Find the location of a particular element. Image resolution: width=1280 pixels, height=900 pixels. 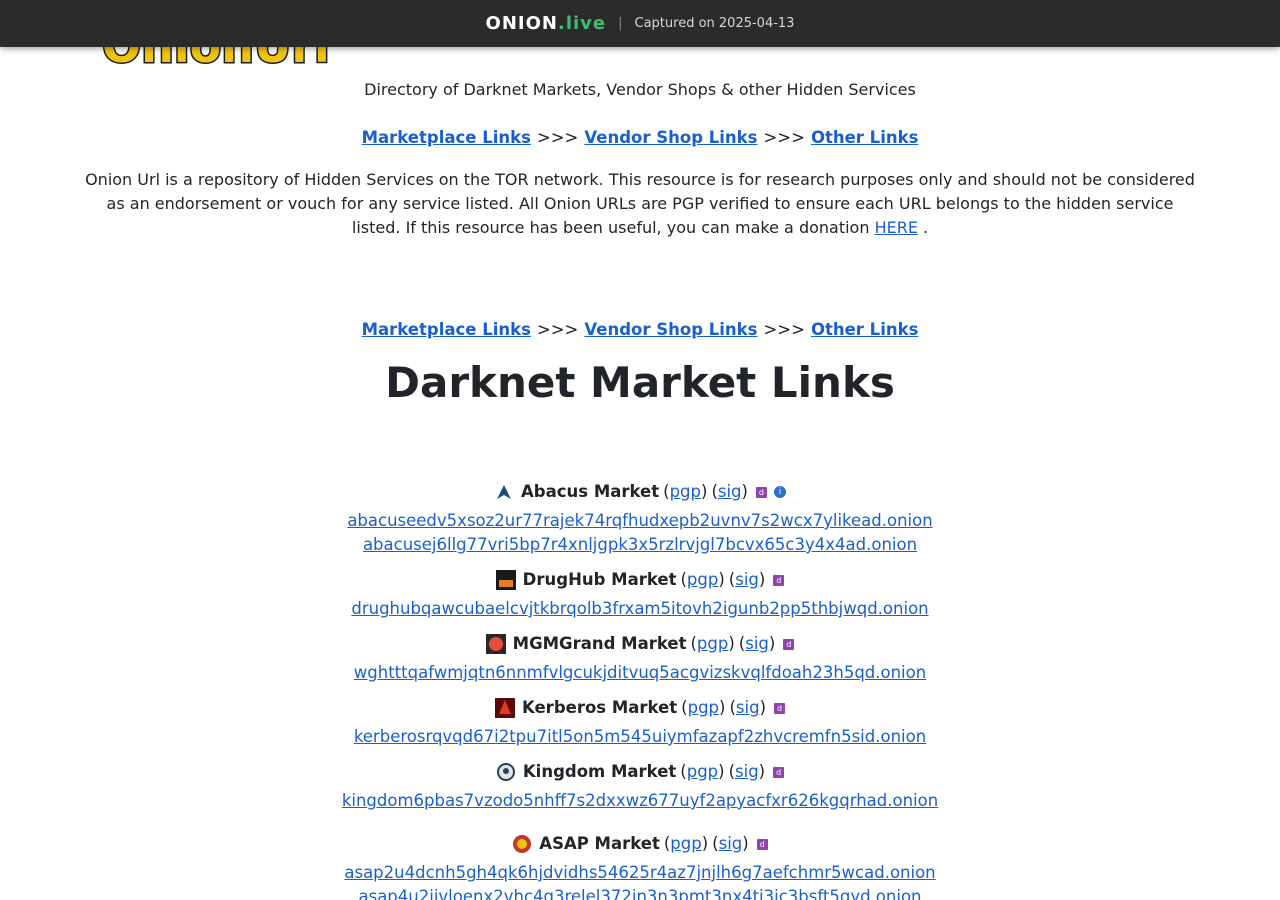

capture-topbar: ONION.live | Captured on 2025-04-13 is located at coordinates (640, 23).